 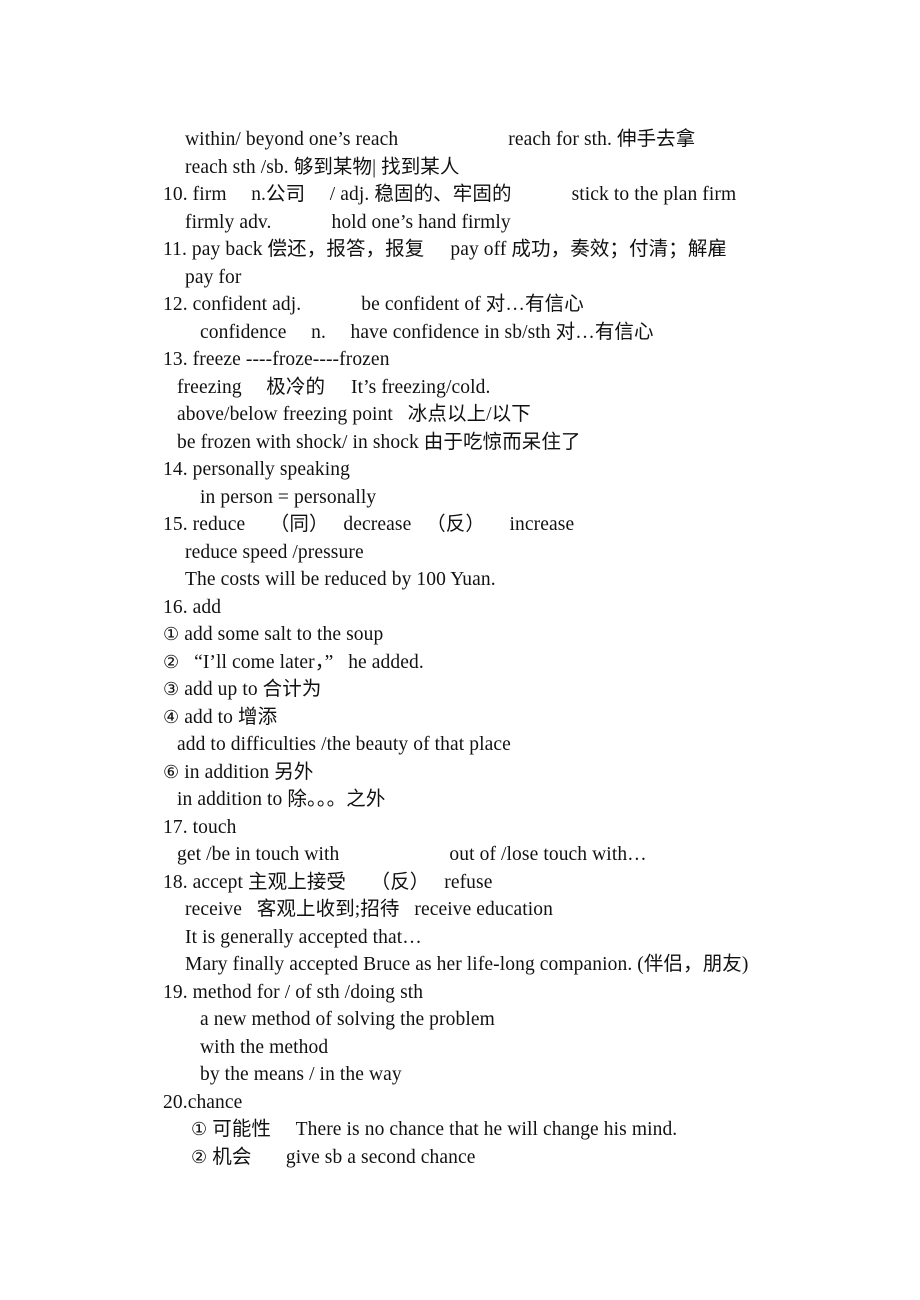 I want to click on circled-number-marker: ④, so click(x=171, y=717).